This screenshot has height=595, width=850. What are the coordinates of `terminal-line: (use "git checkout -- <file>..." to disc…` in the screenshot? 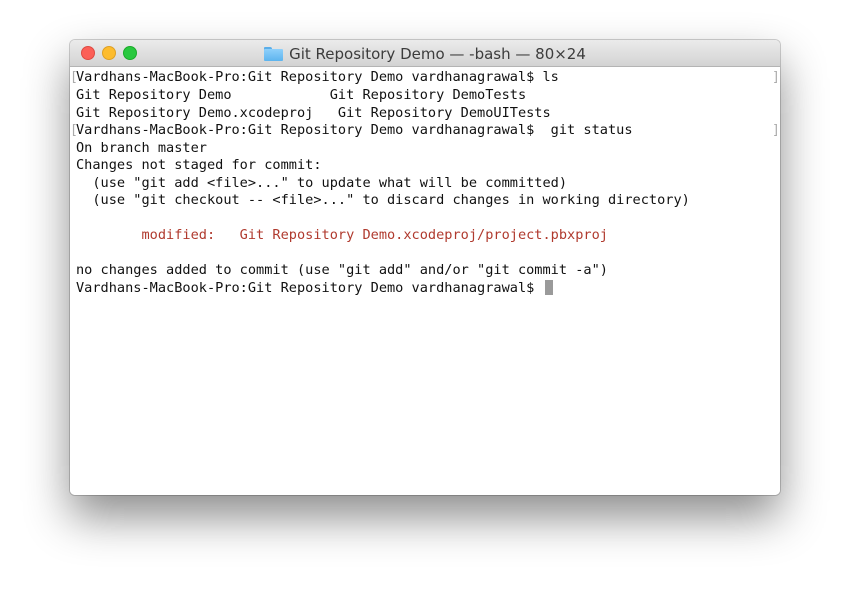 It's located at (383, 200).